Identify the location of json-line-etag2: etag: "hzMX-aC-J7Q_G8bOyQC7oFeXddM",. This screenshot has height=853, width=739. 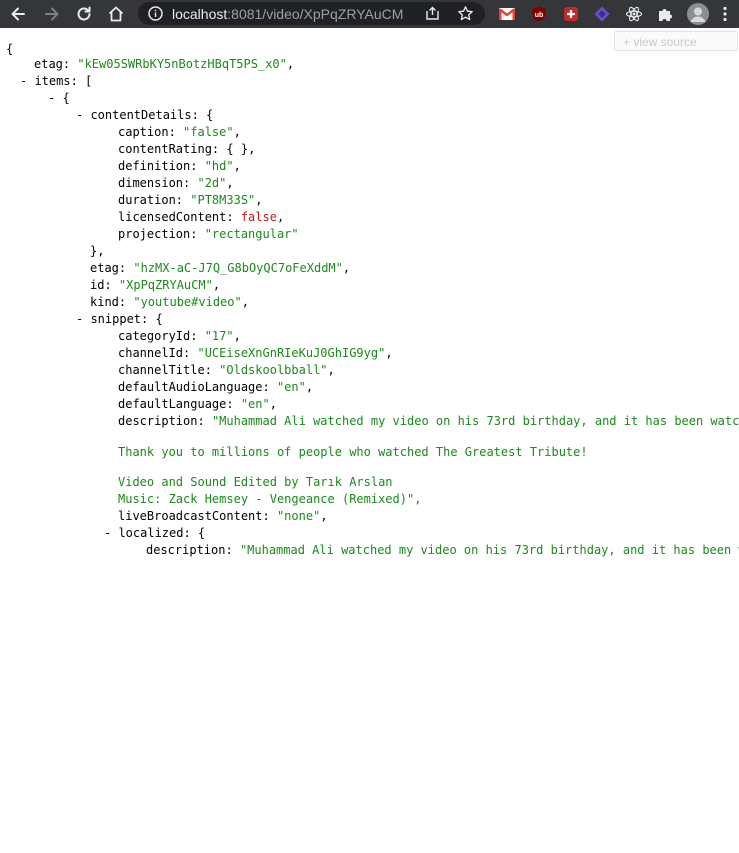
(220, 268).